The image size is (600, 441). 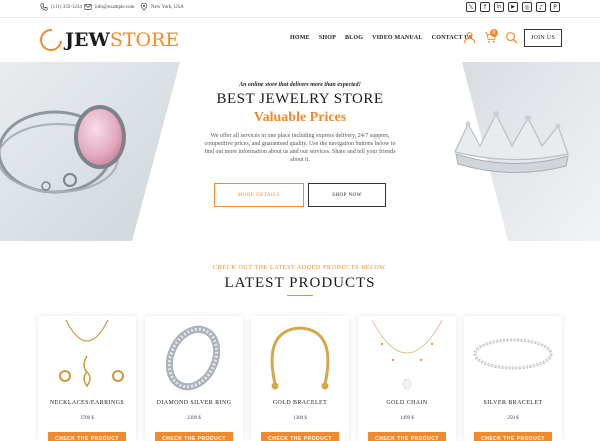 What do you see at coordinates (194, 403) in the screenshot?
I see `product-name: DIAMOND SILVER RING` at bounding box center [194, 403].